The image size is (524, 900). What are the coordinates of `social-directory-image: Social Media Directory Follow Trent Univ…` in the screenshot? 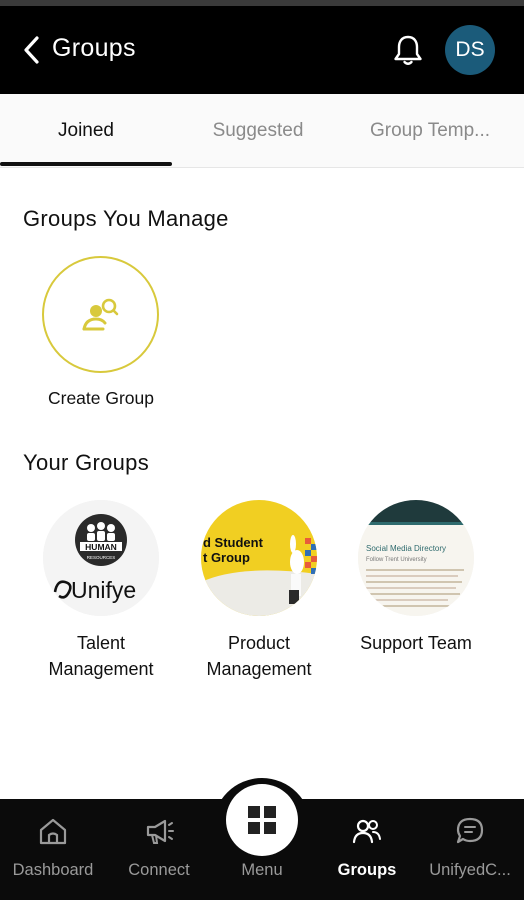 It's located at (416, 558).